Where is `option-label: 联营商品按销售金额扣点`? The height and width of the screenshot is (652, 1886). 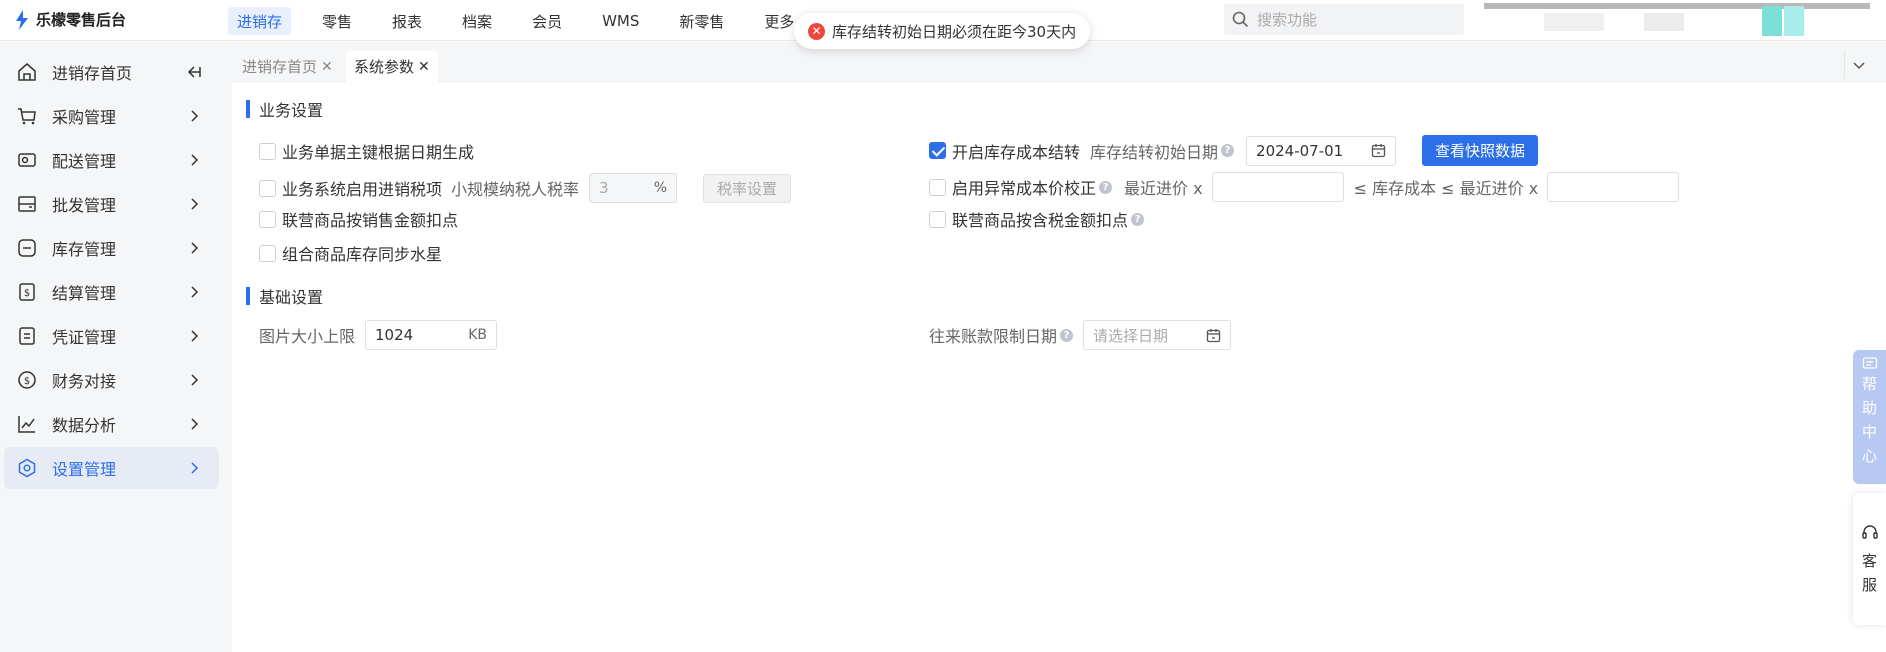
option-label: 联营商品按销售金额扣点 is located at coordinates (370, 220).